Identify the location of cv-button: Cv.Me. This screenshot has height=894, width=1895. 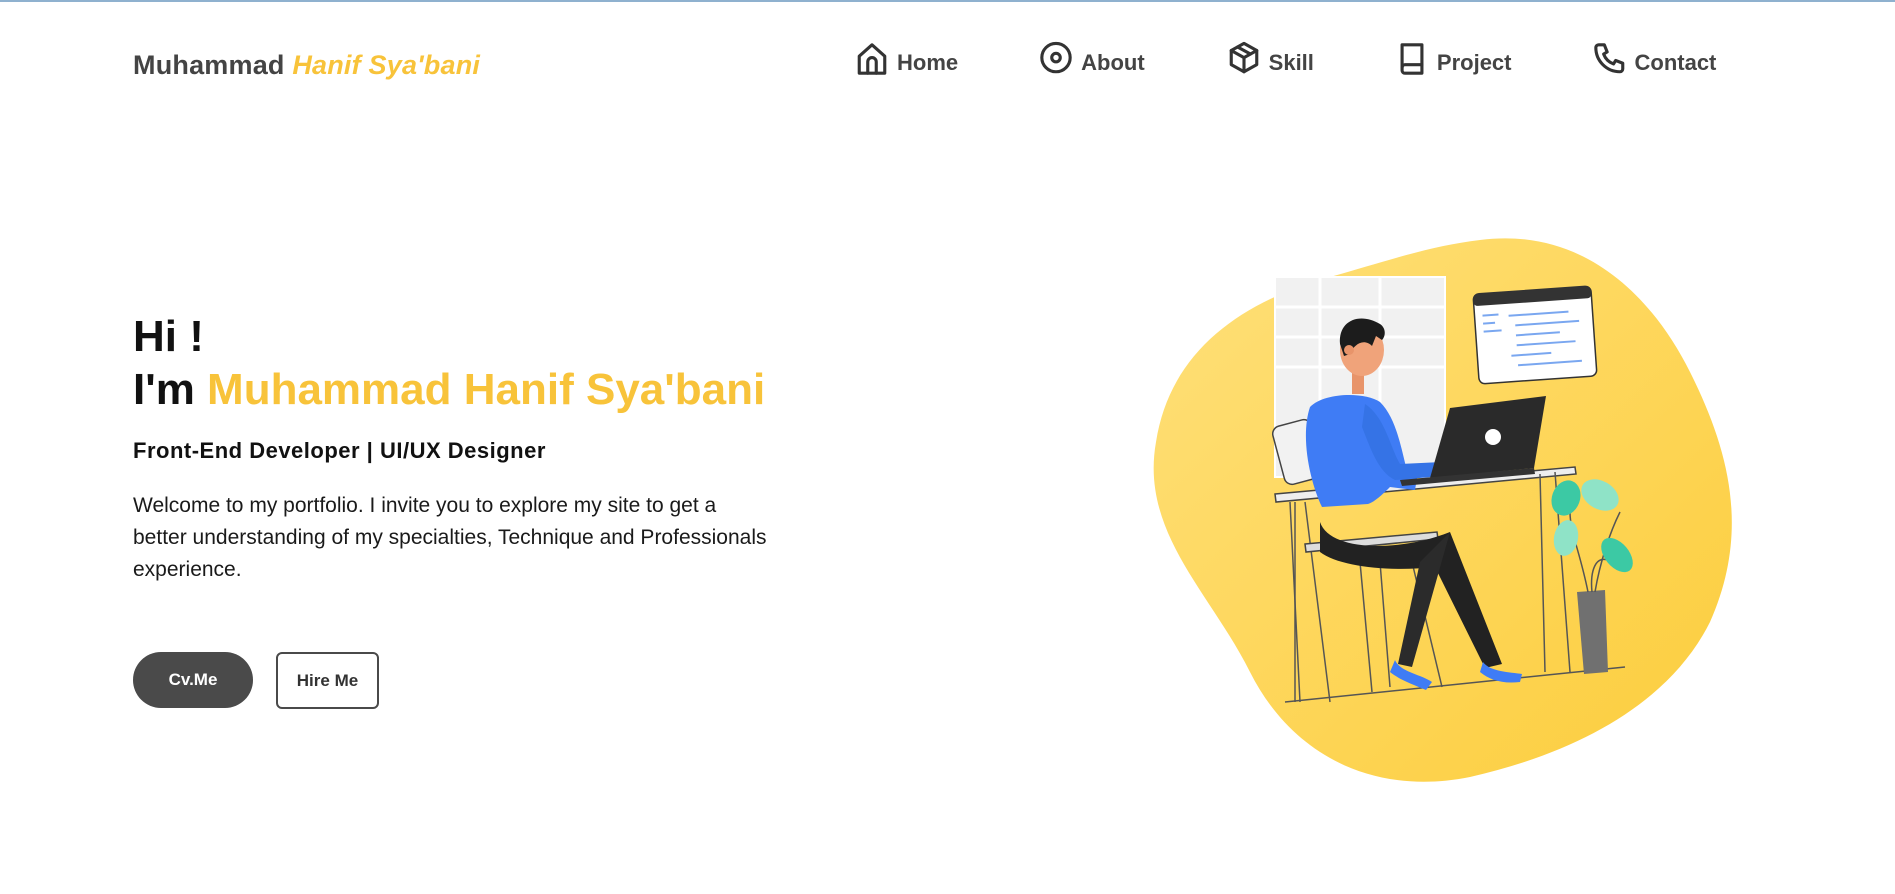
(193, 680).